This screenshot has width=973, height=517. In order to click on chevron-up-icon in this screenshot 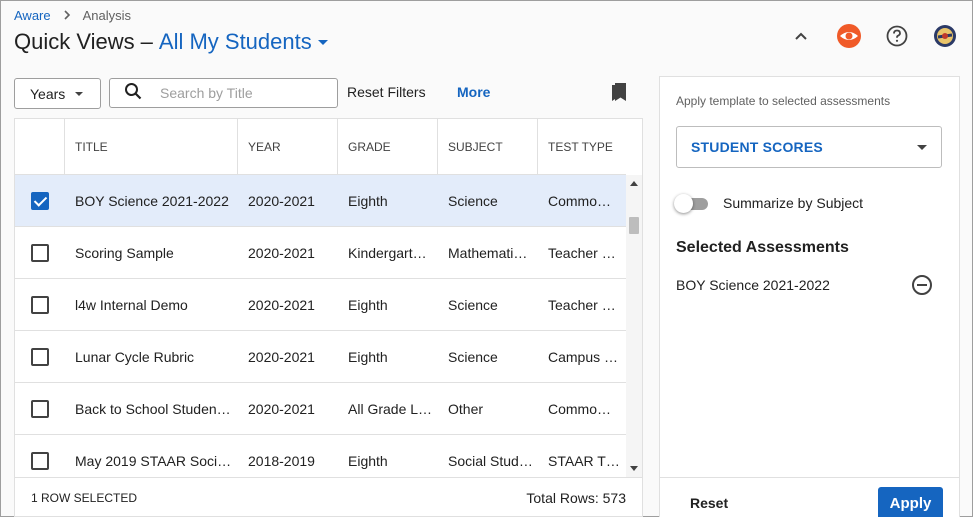, I will do `click(801, 36)`.